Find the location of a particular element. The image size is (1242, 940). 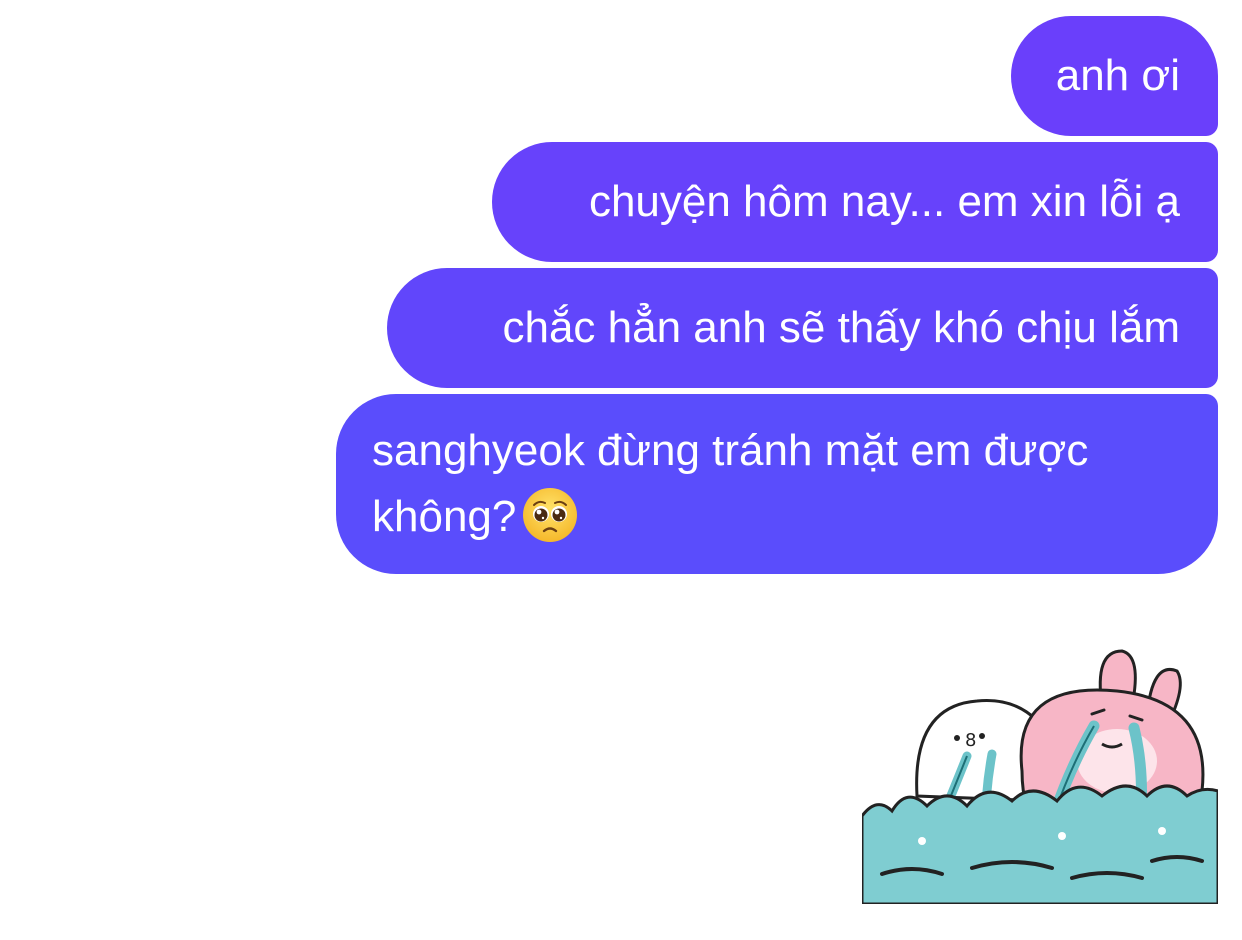

message-text: anh ơi is located at coordinates (1117, 75).